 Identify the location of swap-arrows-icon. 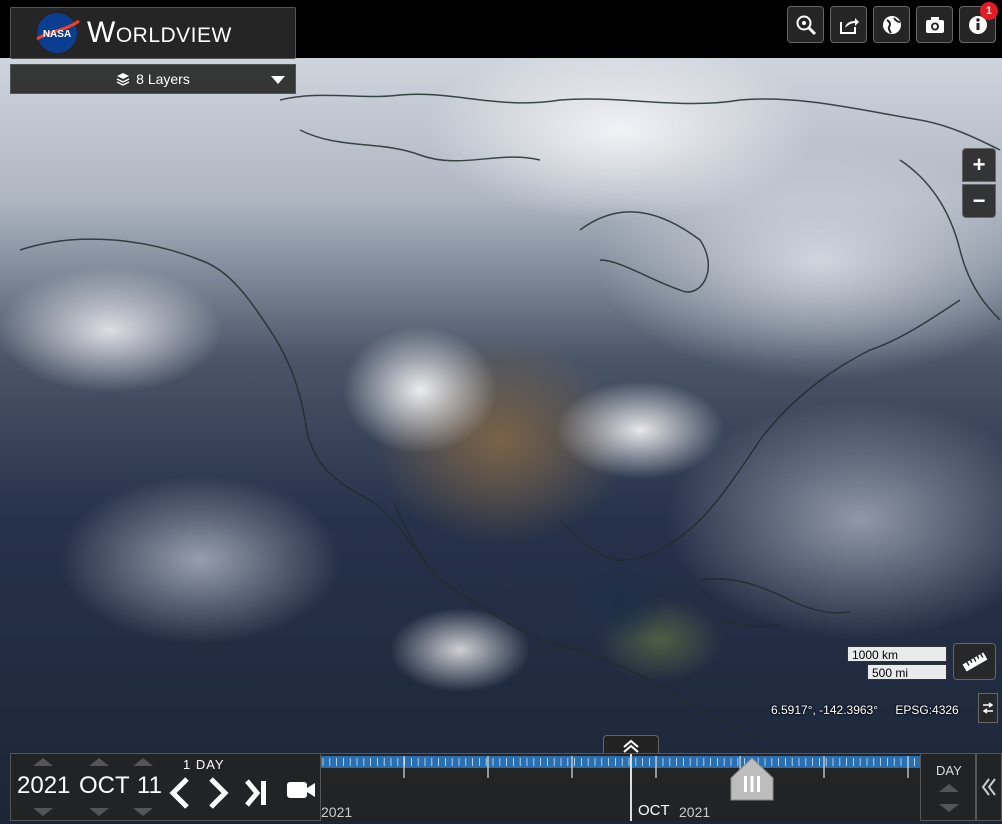
(988, 708).